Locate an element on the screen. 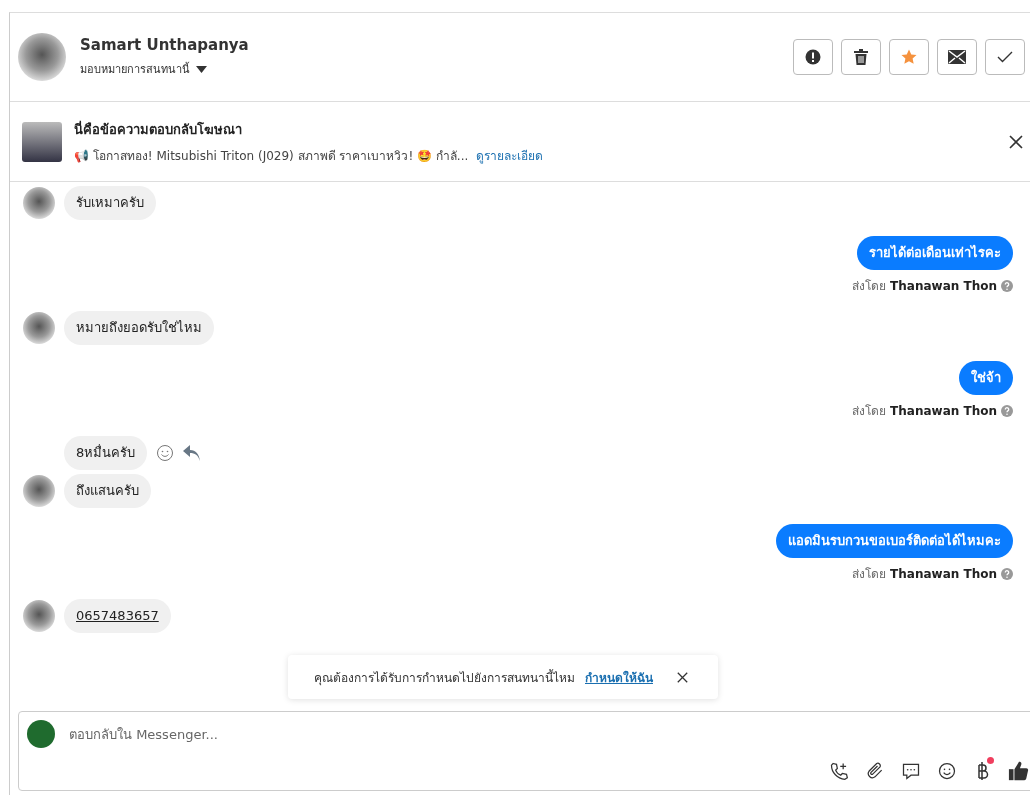 This screenshot has height=795, width=1030. mail-action-button is located at coordinates (957, 57).